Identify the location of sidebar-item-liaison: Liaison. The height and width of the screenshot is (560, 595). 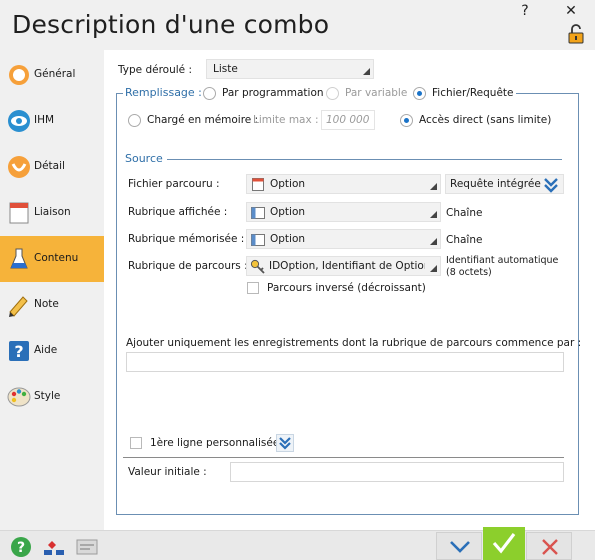
(52, 213).